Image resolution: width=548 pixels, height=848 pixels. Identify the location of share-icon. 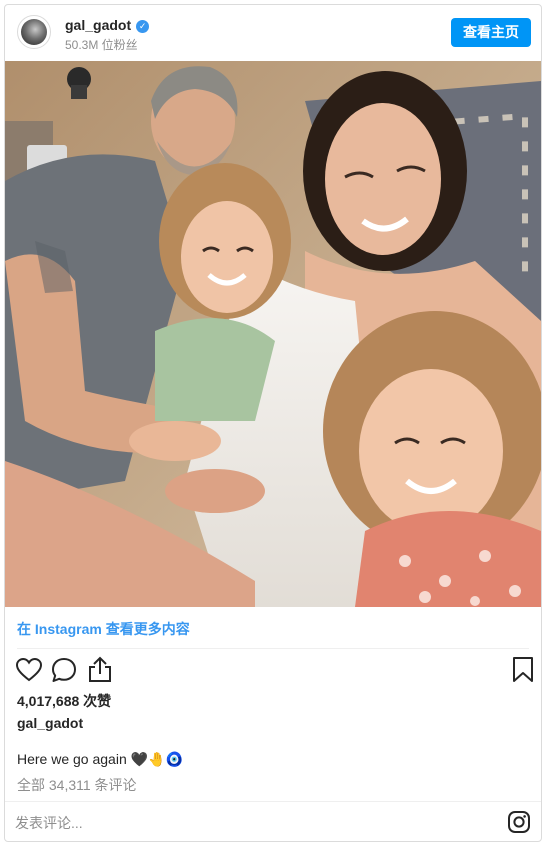
(100, 670).